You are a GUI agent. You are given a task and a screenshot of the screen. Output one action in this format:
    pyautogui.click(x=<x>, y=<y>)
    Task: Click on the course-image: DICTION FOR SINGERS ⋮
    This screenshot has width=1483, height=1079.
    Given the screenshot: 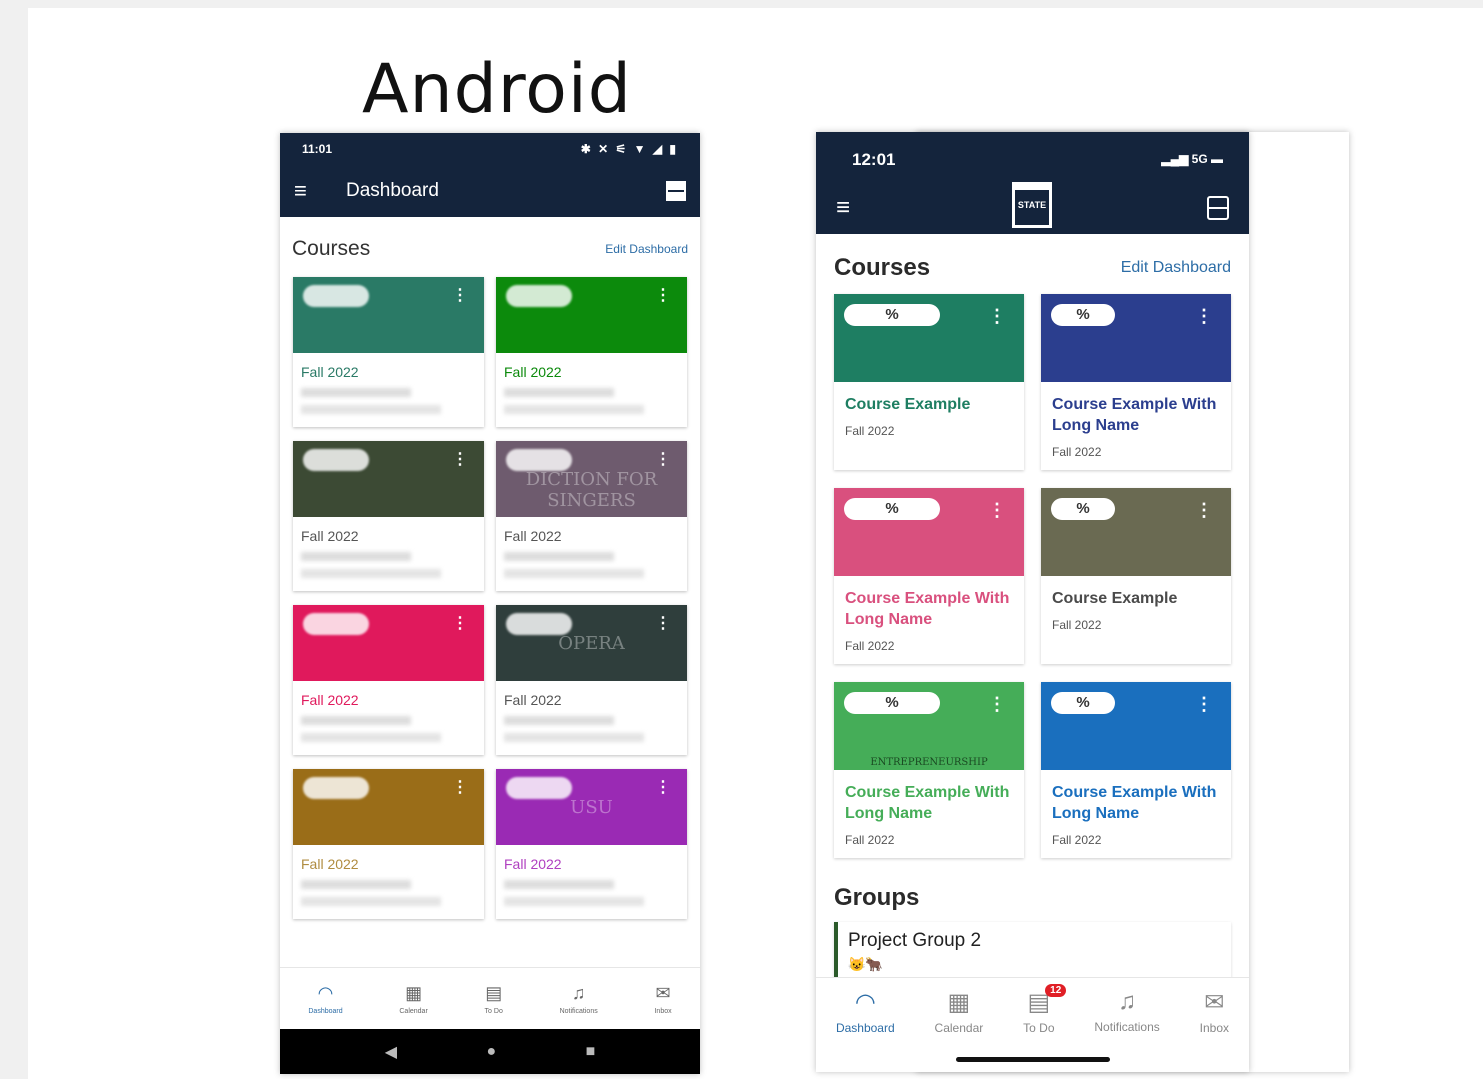 What is the action you would take?
    pyautogui.click(x=591, y=479)
    